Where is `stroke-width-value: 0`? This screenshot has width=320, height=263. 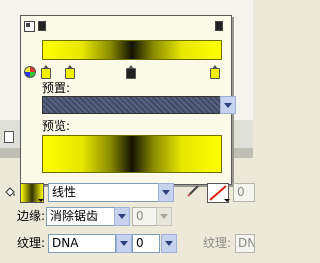 stroke-width-value: 0 is located at coordinates (241, 192).